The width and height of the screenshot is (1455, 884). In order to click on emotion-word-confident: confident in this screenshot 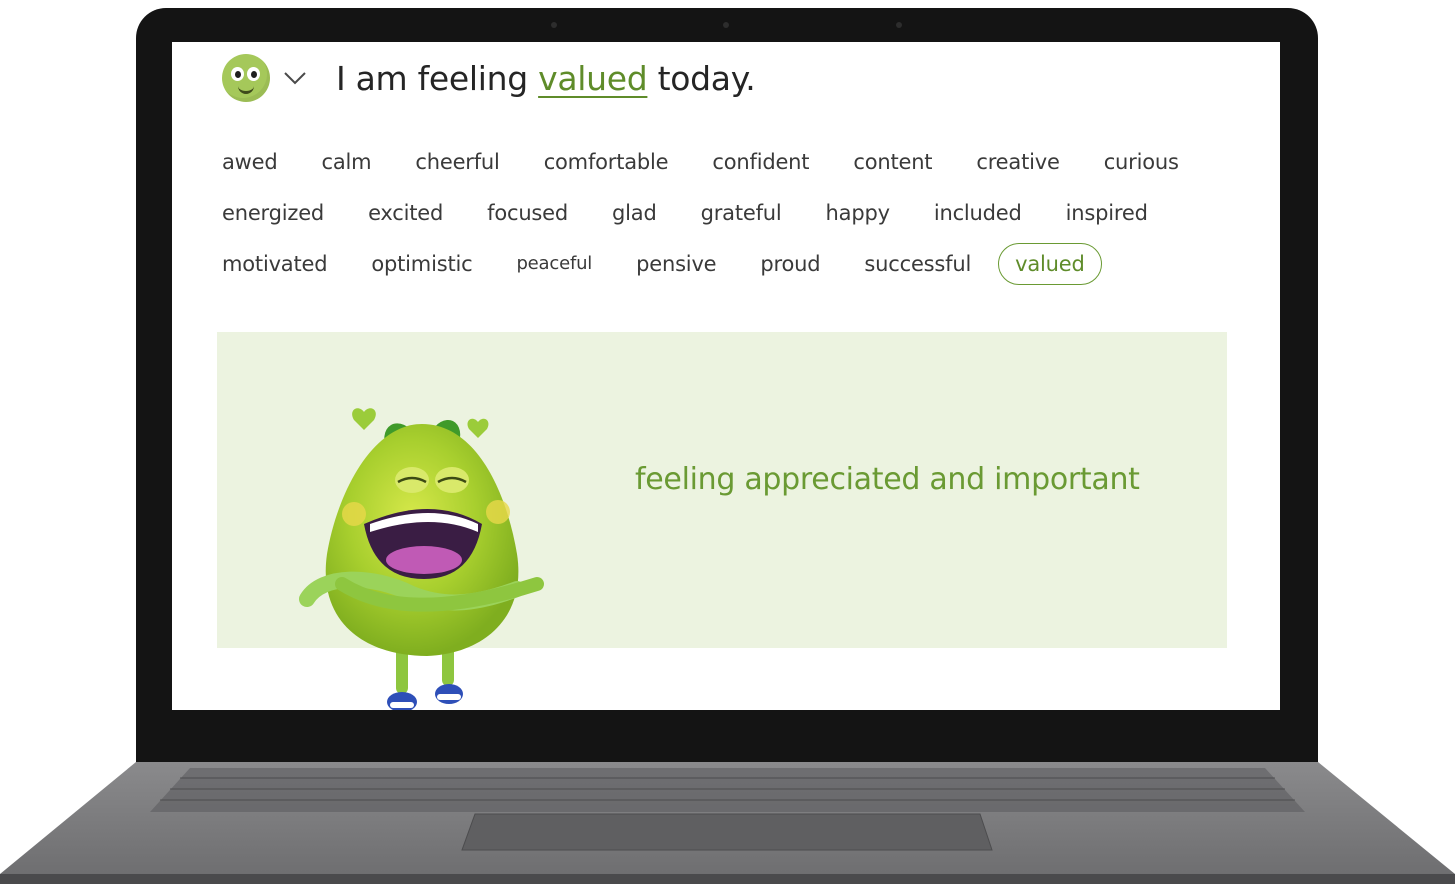, I will do `click(760, 162)`.